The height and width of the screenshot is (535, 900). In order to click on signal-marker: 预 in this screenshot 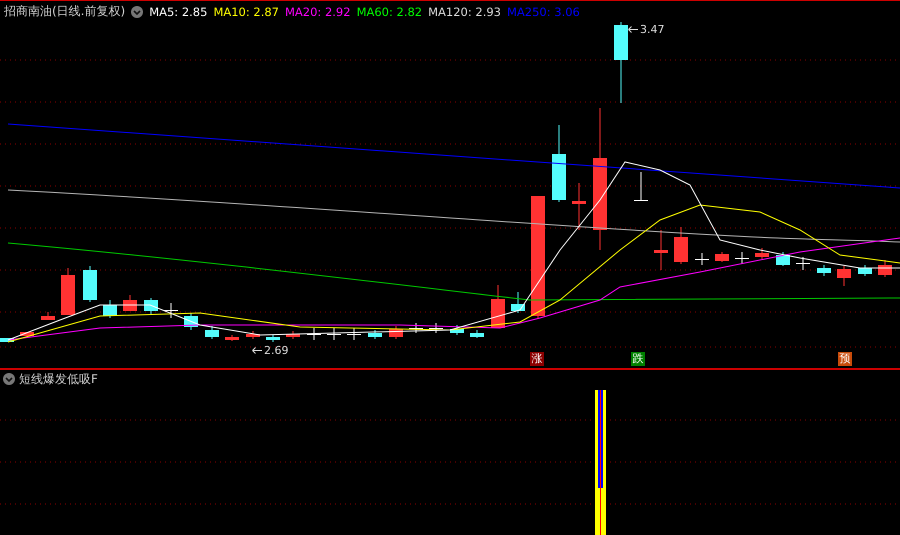, I will do `click(845, 359)`.